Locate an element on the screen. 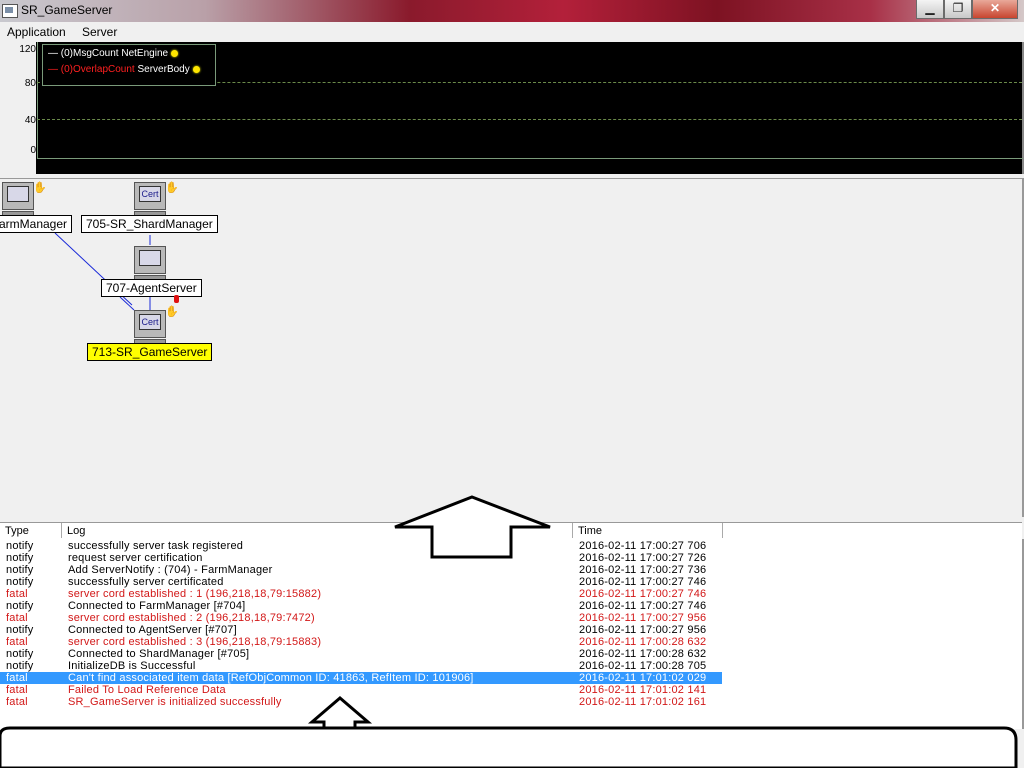 The width and height of the screenshot is (1024, 768). annotation-box is located at coordinates (509, 747).